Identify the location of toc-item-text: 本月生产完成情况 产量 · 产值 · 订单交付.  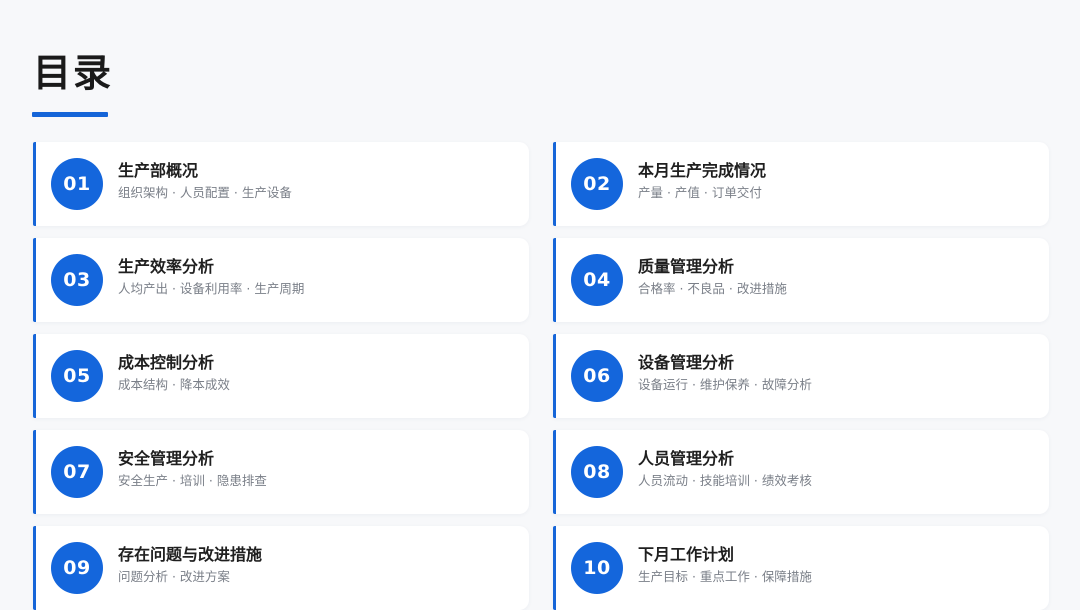
(702, 181).